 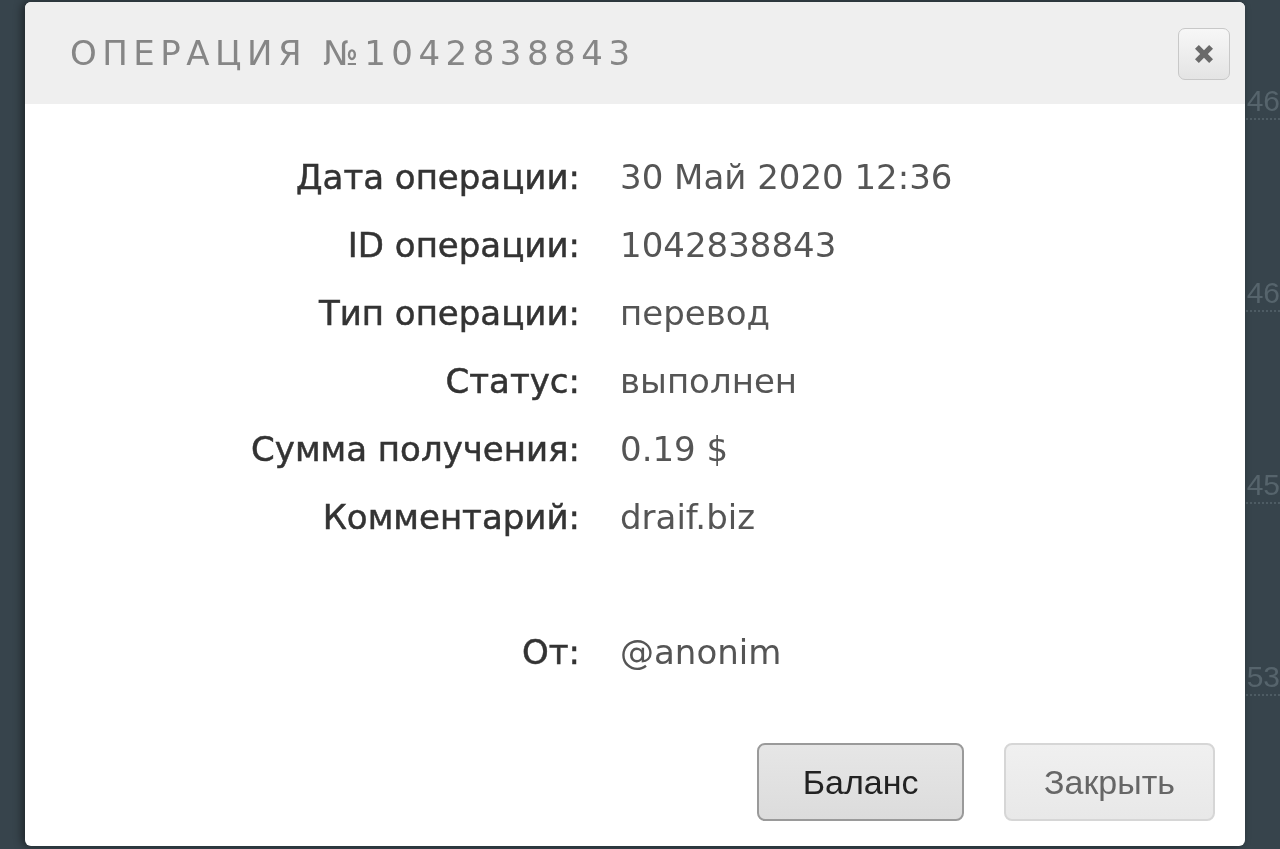 I want to click on detail-label: Комментарий:, so click(x=451, y=517).